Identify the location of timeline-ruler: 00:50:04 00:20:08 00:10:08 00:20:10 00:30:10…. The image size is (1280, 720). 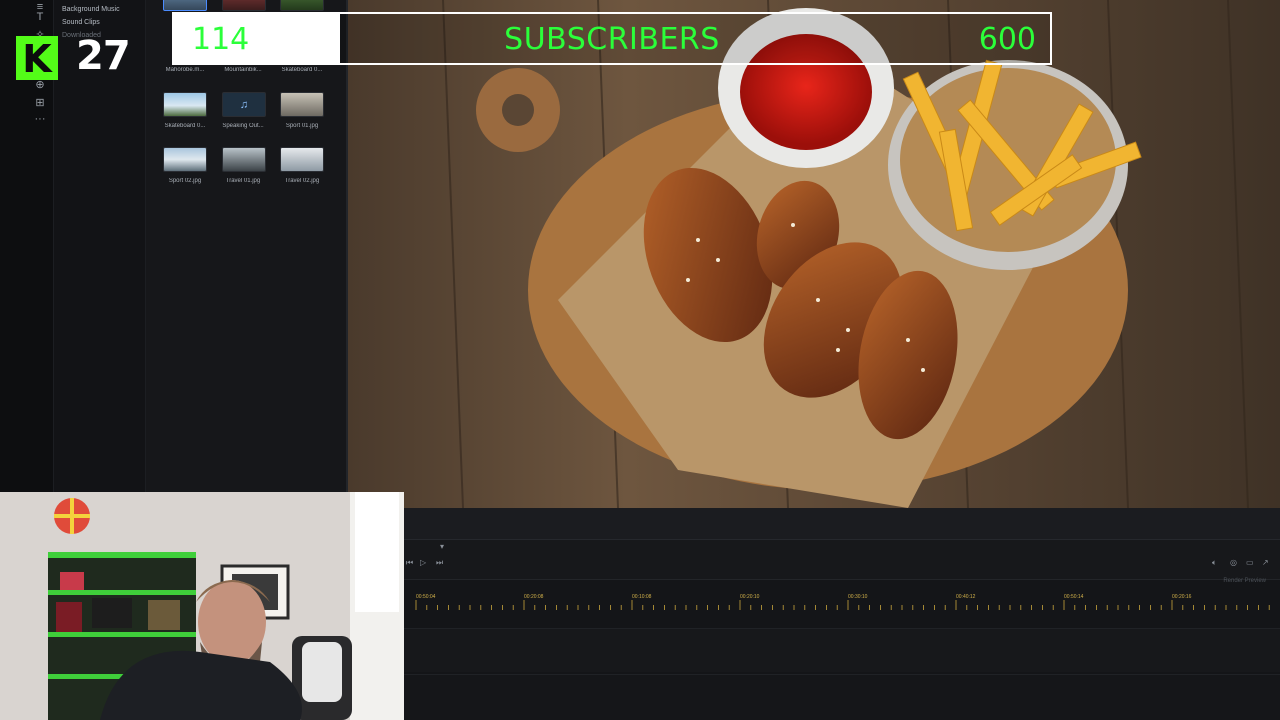
(842, 602).